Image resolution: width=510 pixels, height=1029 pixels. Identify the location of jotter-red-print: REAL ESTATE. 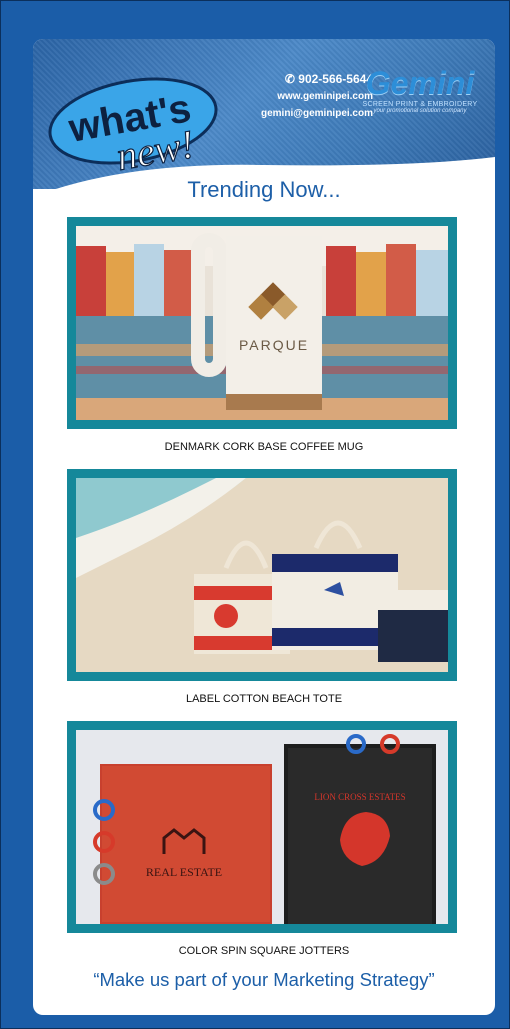
(184, 872).